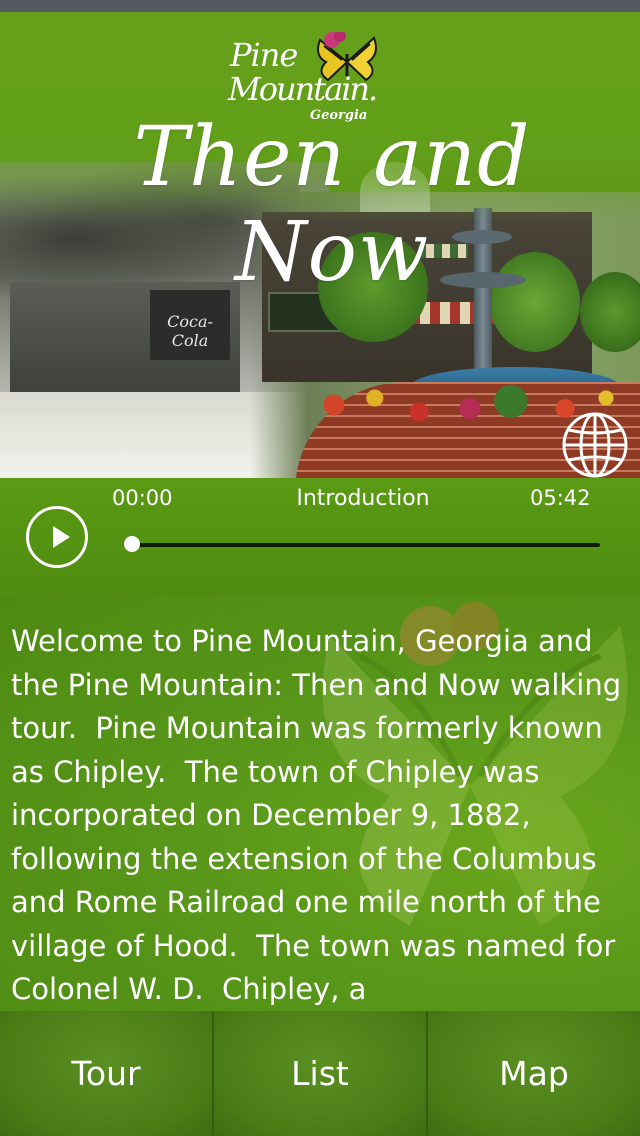  I want to click on total-time: 05:42, so click(560, 498).